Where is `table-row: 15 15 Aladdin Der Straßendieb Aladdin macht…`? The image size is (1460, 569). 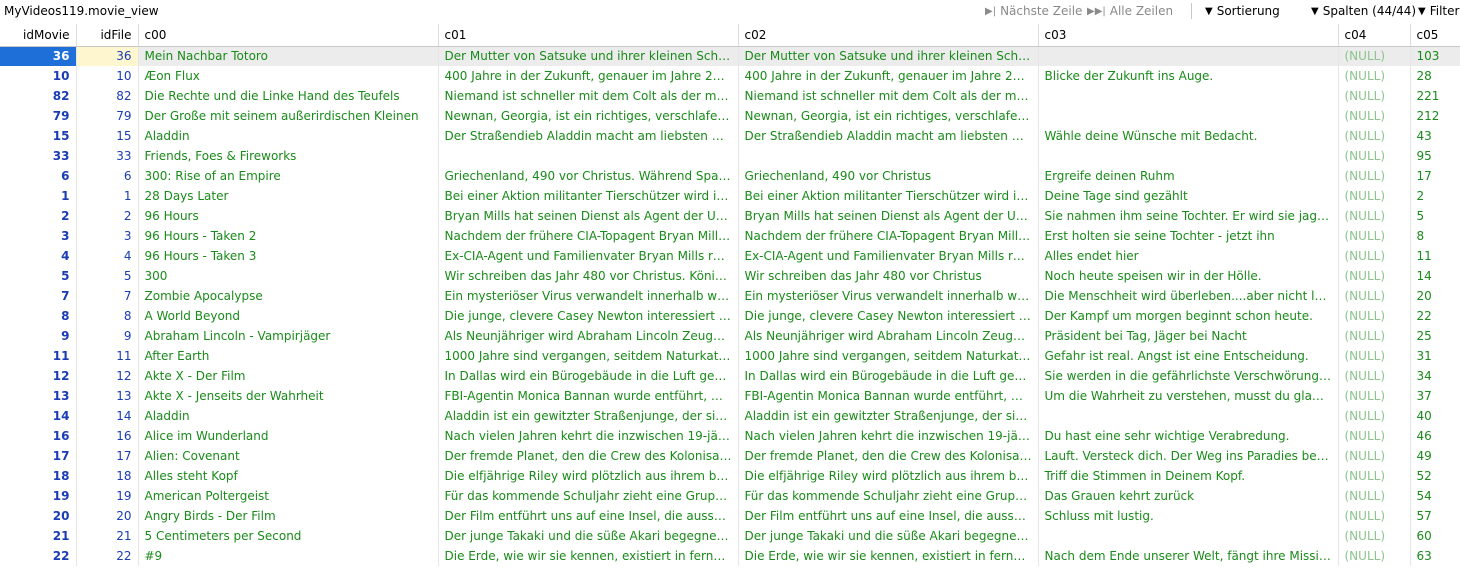
table-row: 15 15 Aladdin Der Straßendieb Aladdin macht… is located at coordinates (730, 136).